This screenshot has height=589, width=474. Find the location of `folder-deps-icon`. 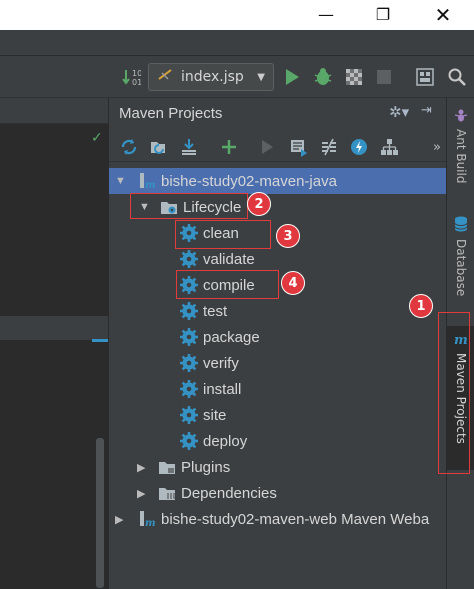

folder-deps-icon is located at coordinates (167, 493).